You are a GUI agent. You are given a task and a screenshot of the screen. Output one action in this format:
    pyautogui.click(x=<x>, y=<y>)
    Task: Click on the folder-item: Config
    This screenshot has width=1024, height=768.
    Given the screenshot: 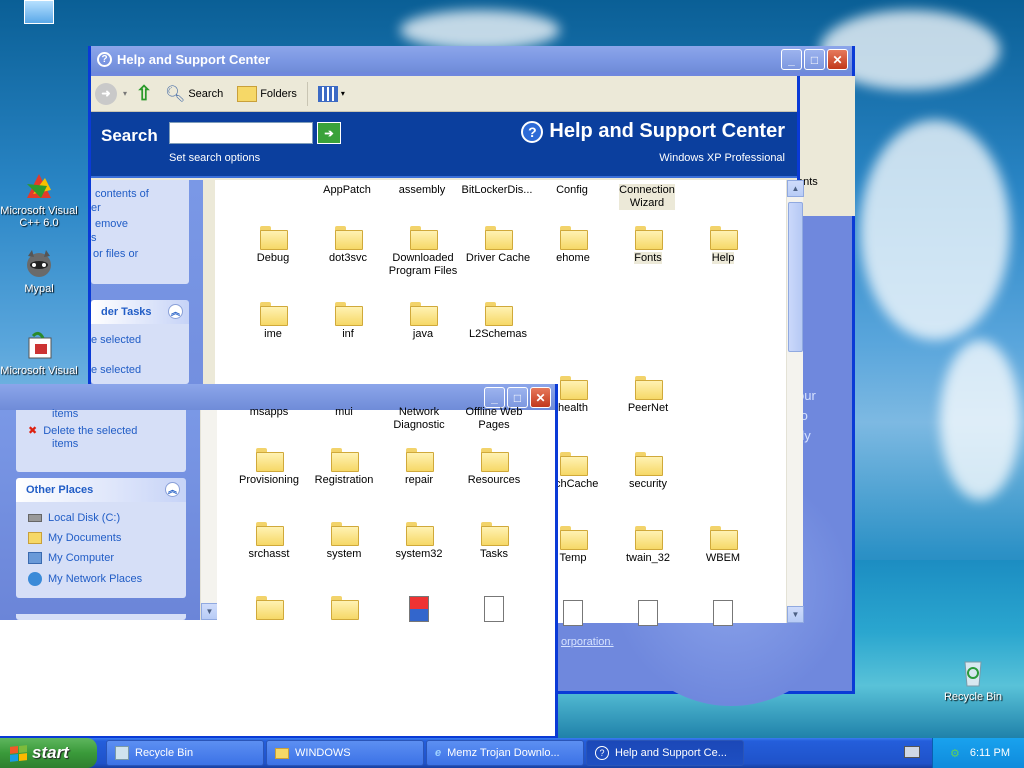 What is the action you would take?
    pyautogui.click(x=572, y=190)
    